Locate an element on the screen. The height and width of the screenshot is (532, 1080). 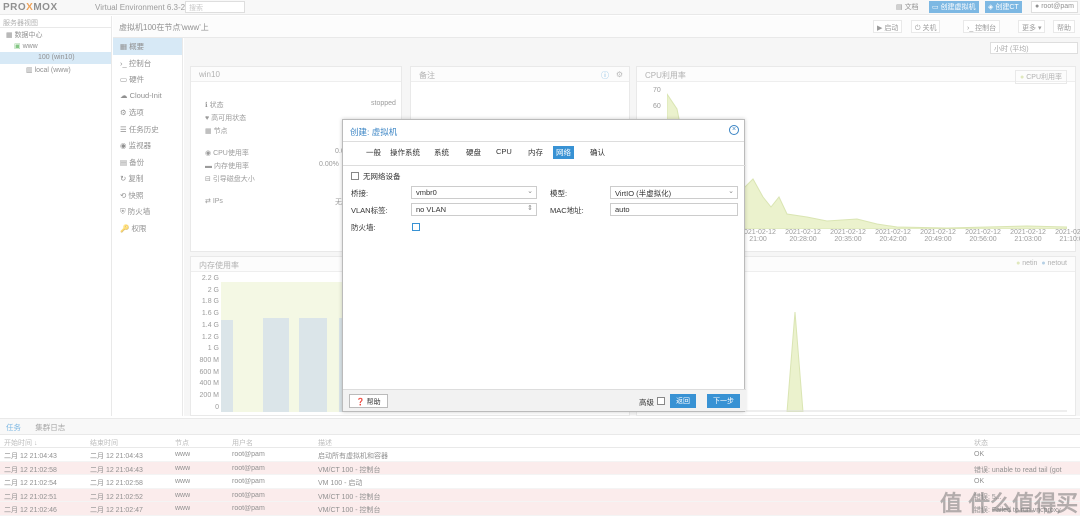
vlan-label: VLAN标签: is located at coordinates (369, 210).